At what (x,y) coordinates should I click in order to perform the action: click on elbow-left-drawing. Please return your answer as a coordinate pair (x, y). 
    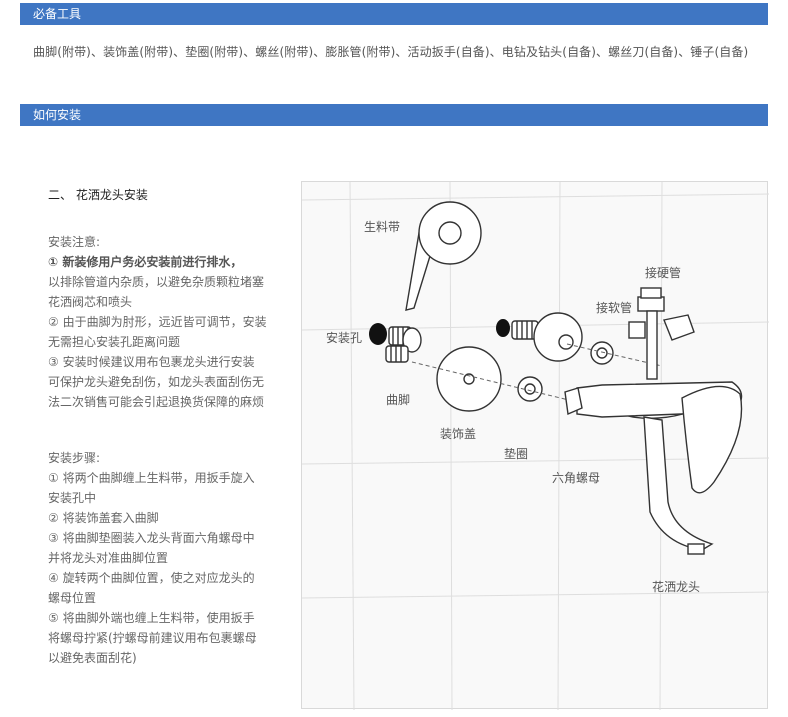
    Looking at the image, I should click on (403, 344).